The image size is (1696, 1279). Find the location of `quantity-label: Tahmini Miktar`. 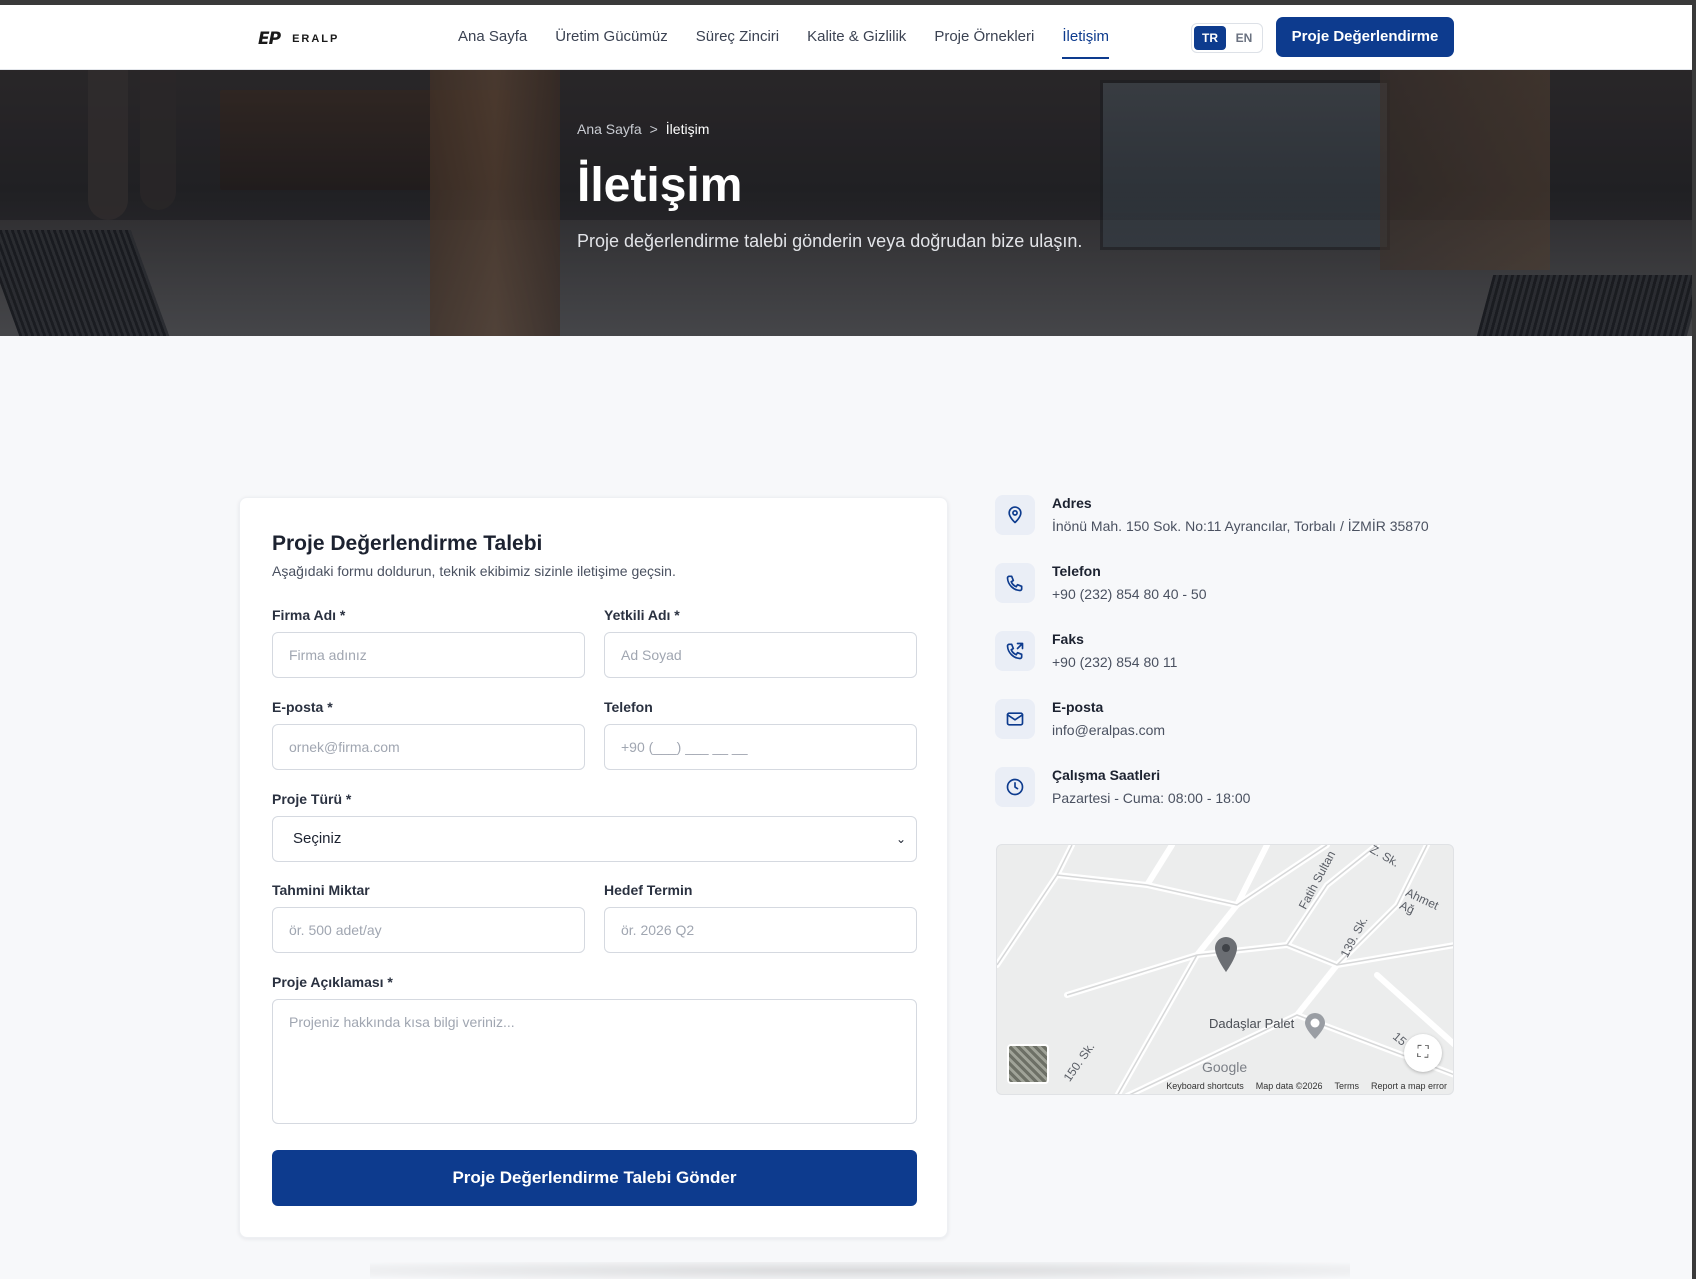

quantity-label: Tahmini Miktar is located at coordinates (321, 890).